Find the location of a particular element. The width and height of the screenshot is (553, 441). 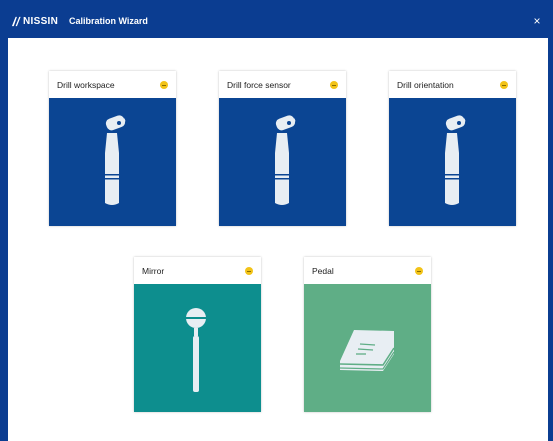

brand-name: NISSIN is located at coordinates (41, 21).